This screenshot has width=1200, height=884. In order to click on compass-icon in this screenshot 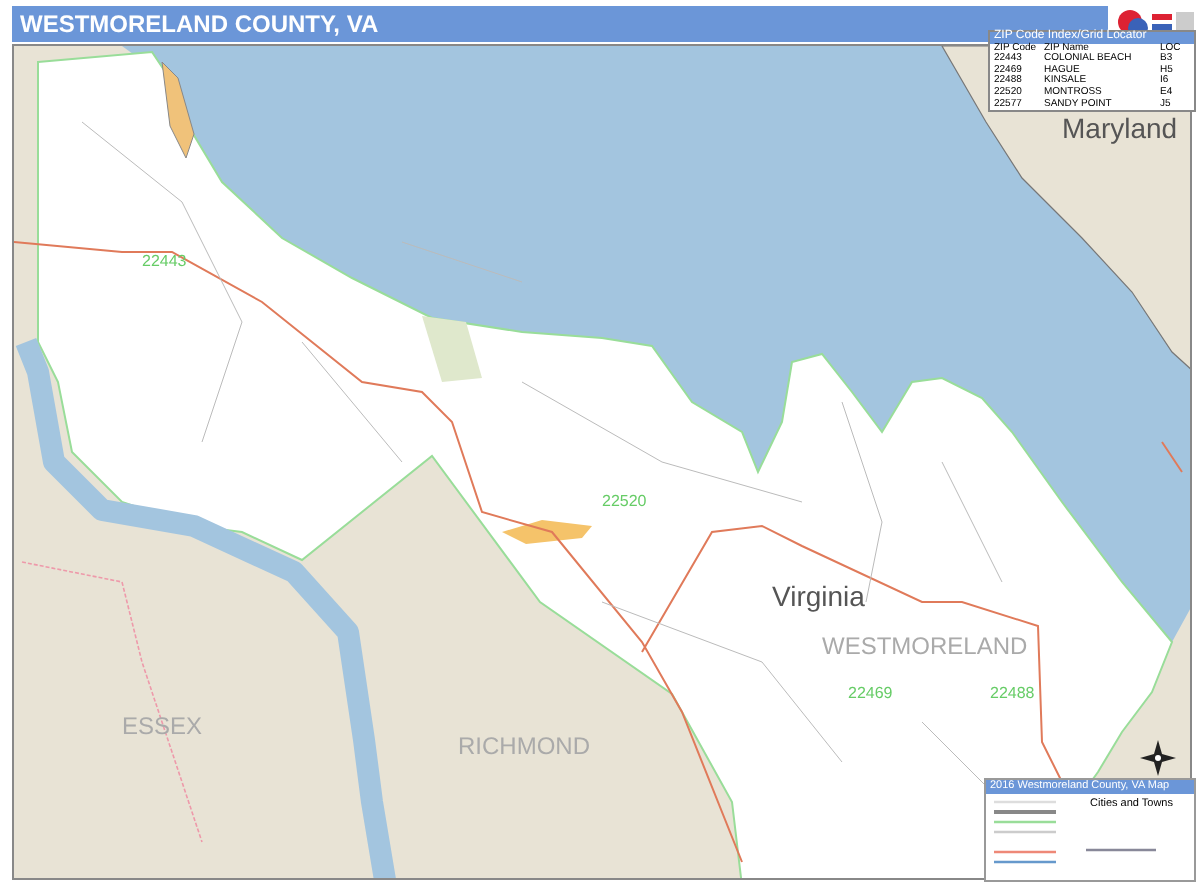, I will do `click(1158, 758)`.